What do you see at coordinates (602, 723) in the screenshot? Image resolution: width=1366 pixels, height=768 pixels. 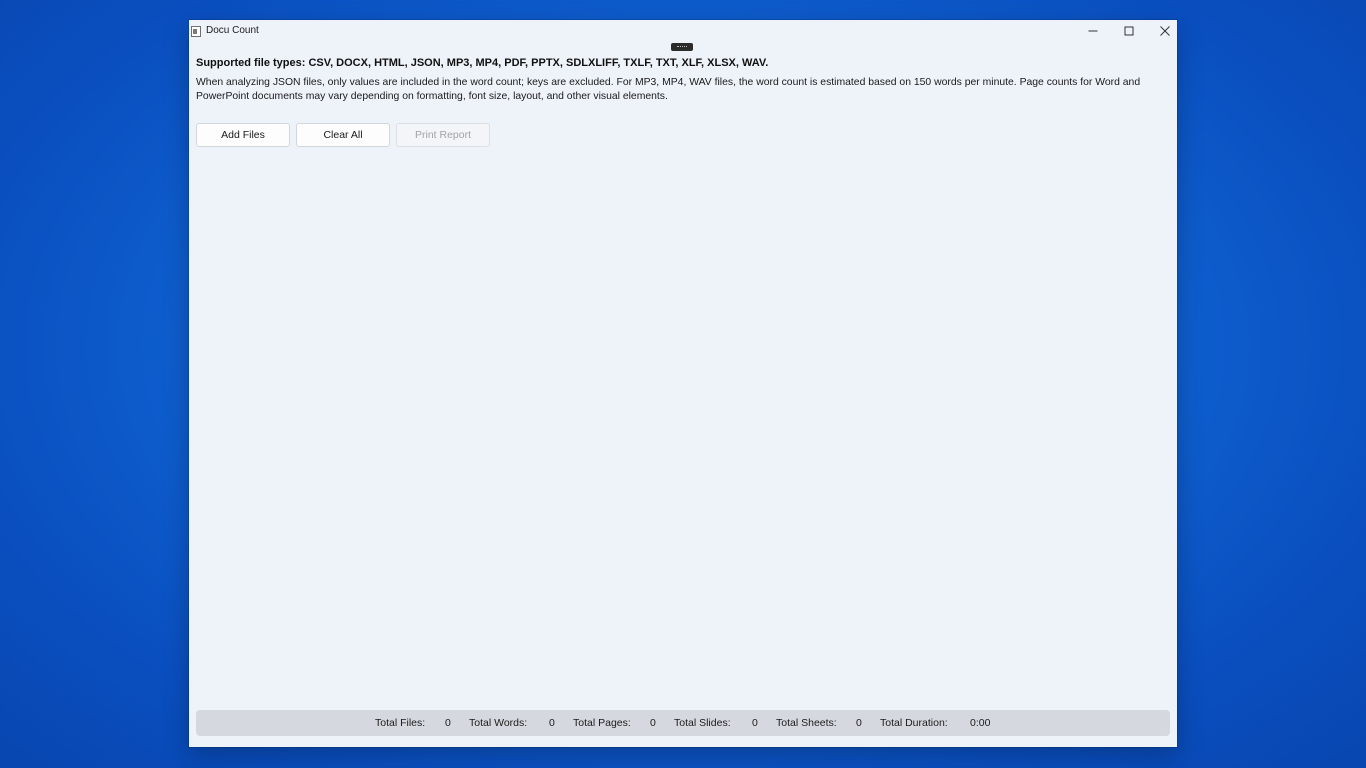 I see `total-pages-label: Total Pages:` at bounding box center [602, 723].